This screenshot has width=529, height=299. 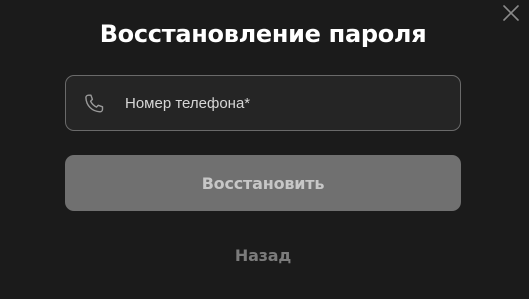 I want to click on modal-title: Восстановление пароля, so click(x=263, y=34).